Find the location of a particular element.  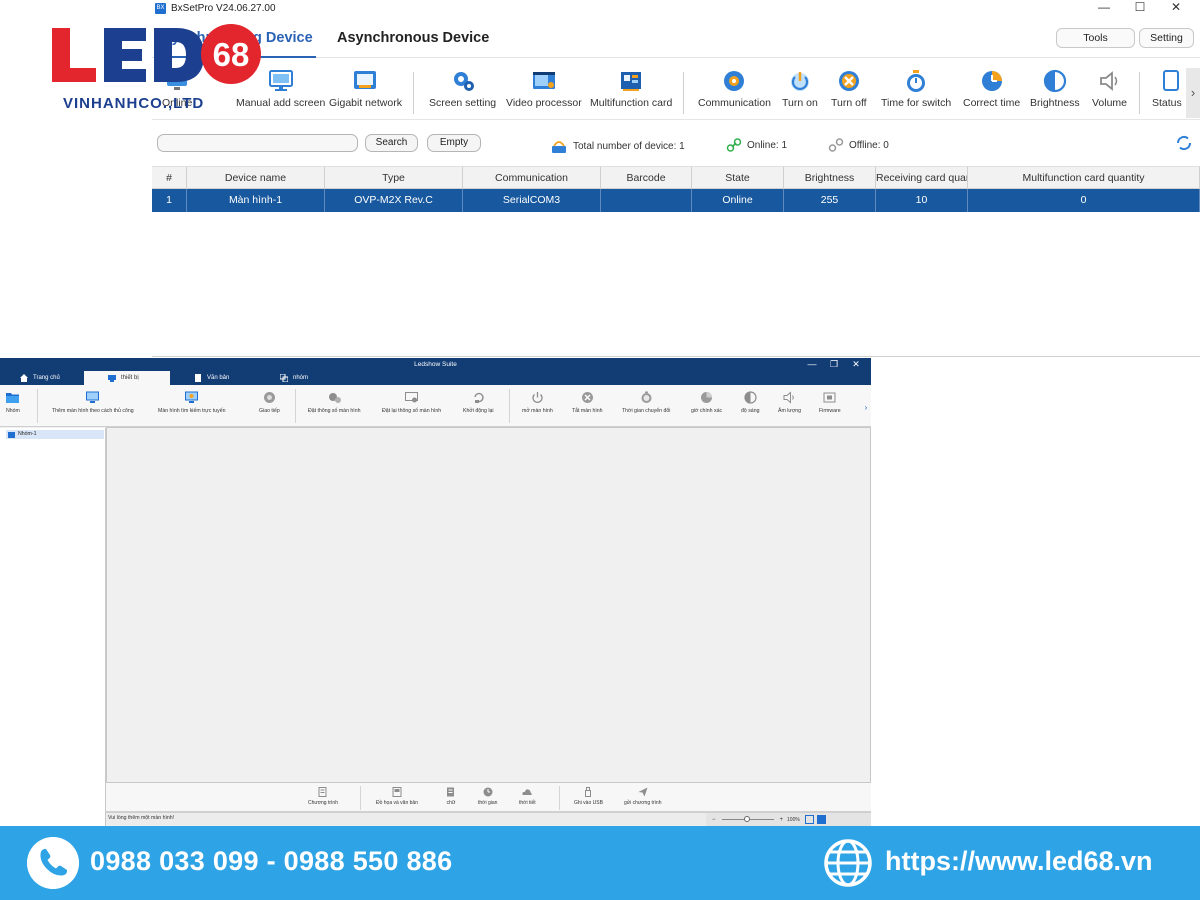

tab-asynchronous-device: Asynchronous Device is located at coordinates (413, 38).